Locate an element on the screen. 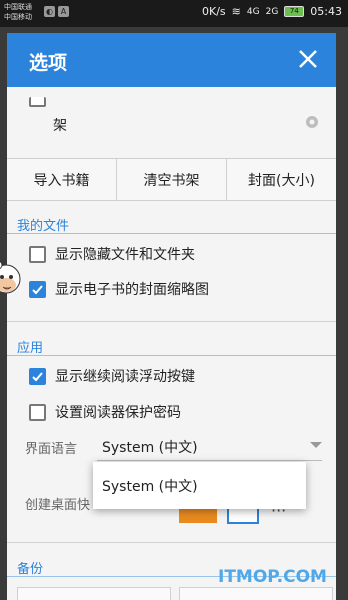  battery-icon: 74 is located at coordinates (294, 11).